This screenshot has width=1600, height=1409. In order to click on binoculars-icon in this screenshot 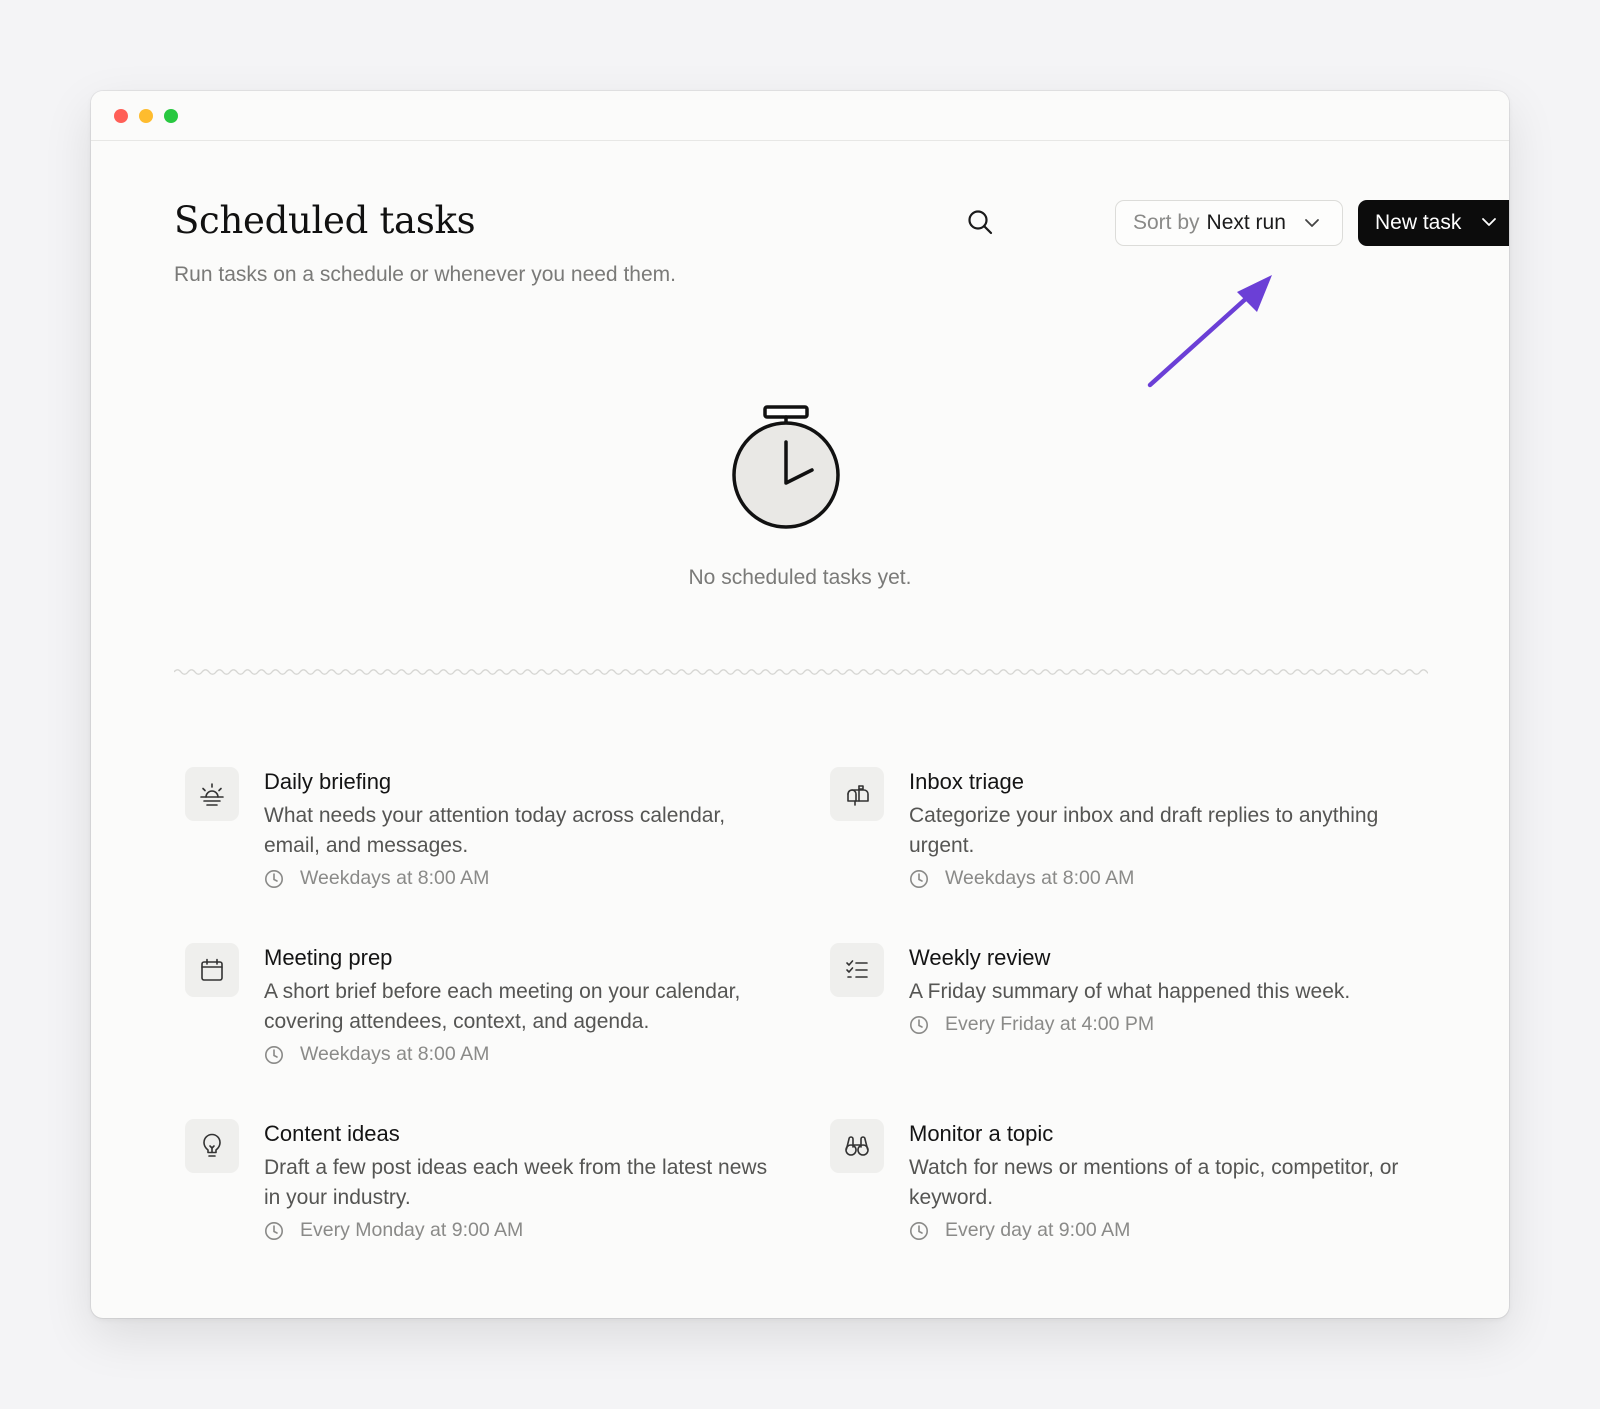, I will do `click(857, 1146)`.